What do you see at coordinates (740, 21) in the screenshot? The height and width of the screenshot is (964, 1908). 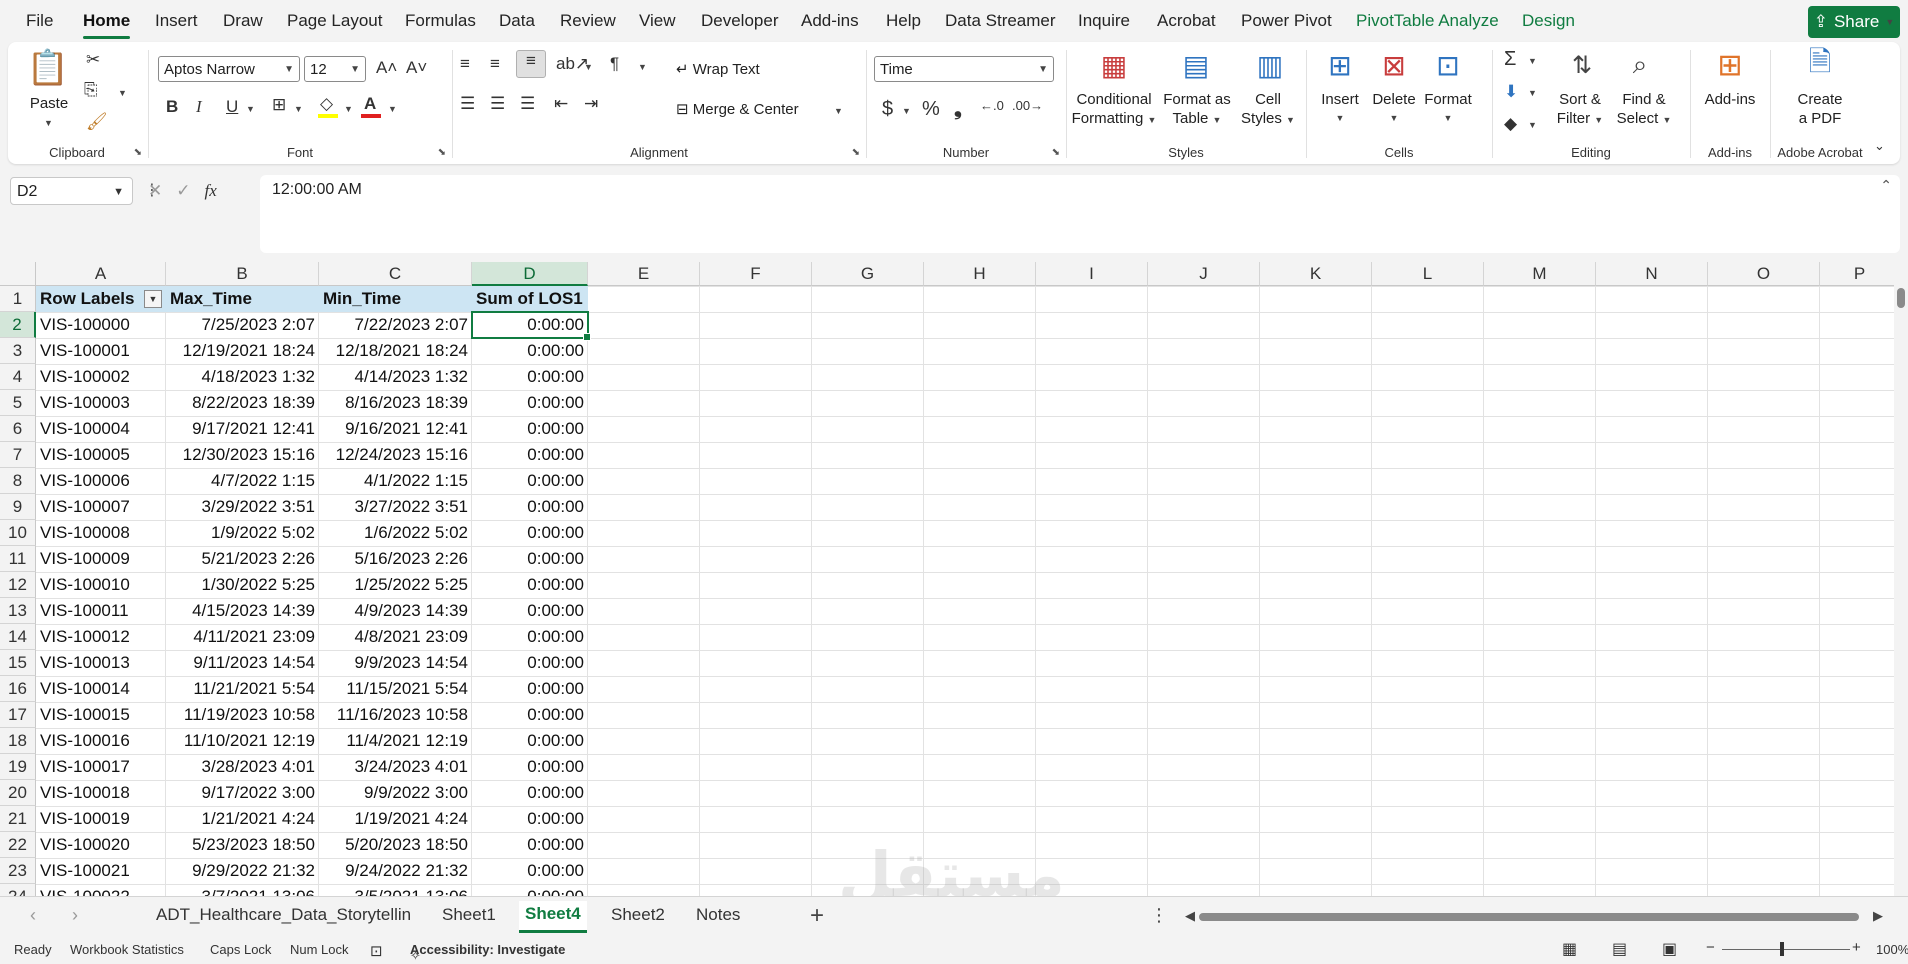 I see `tab-developer: Developer` at bounding box center [740, 21].